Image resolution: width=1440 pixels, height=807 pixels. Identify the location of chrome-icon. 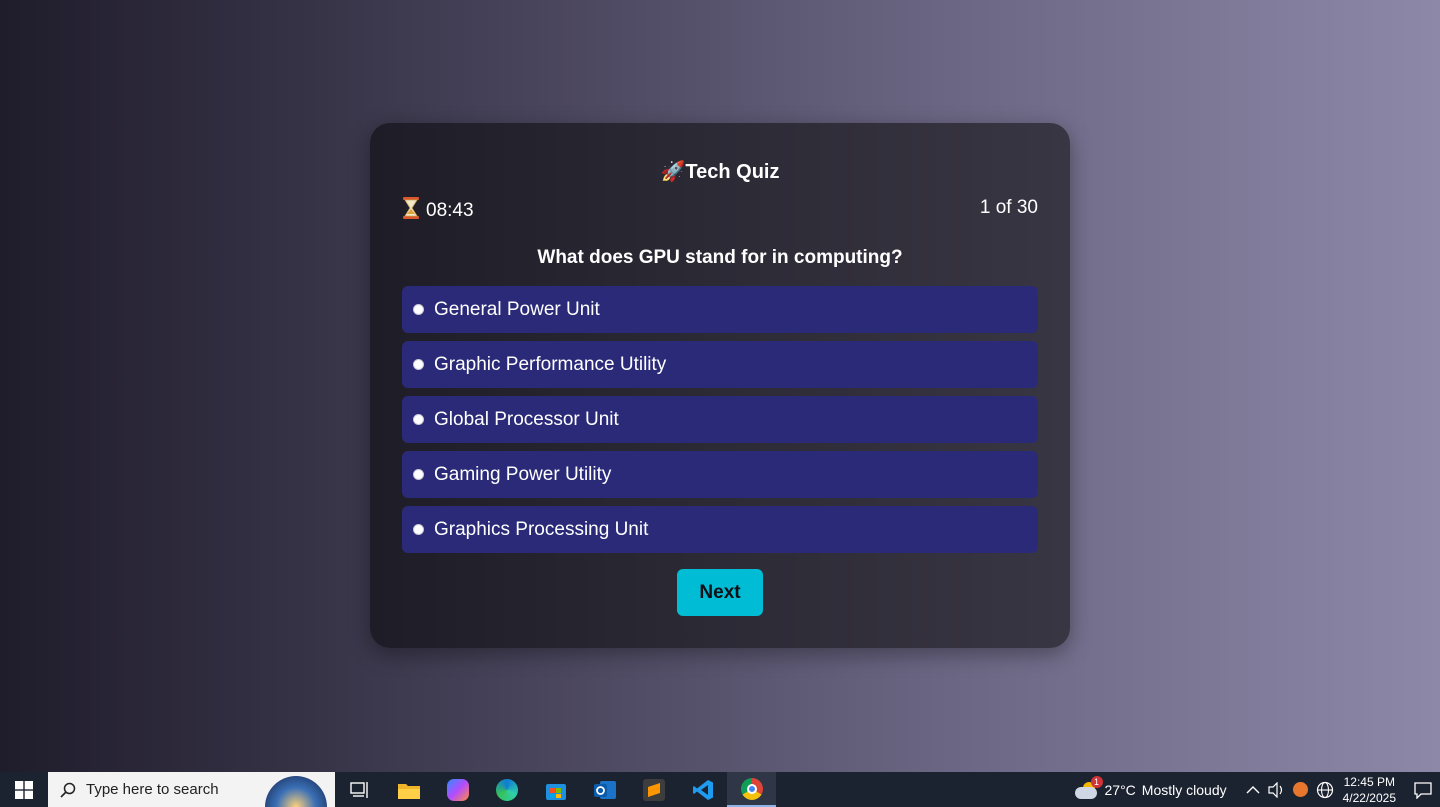
(751, 789).